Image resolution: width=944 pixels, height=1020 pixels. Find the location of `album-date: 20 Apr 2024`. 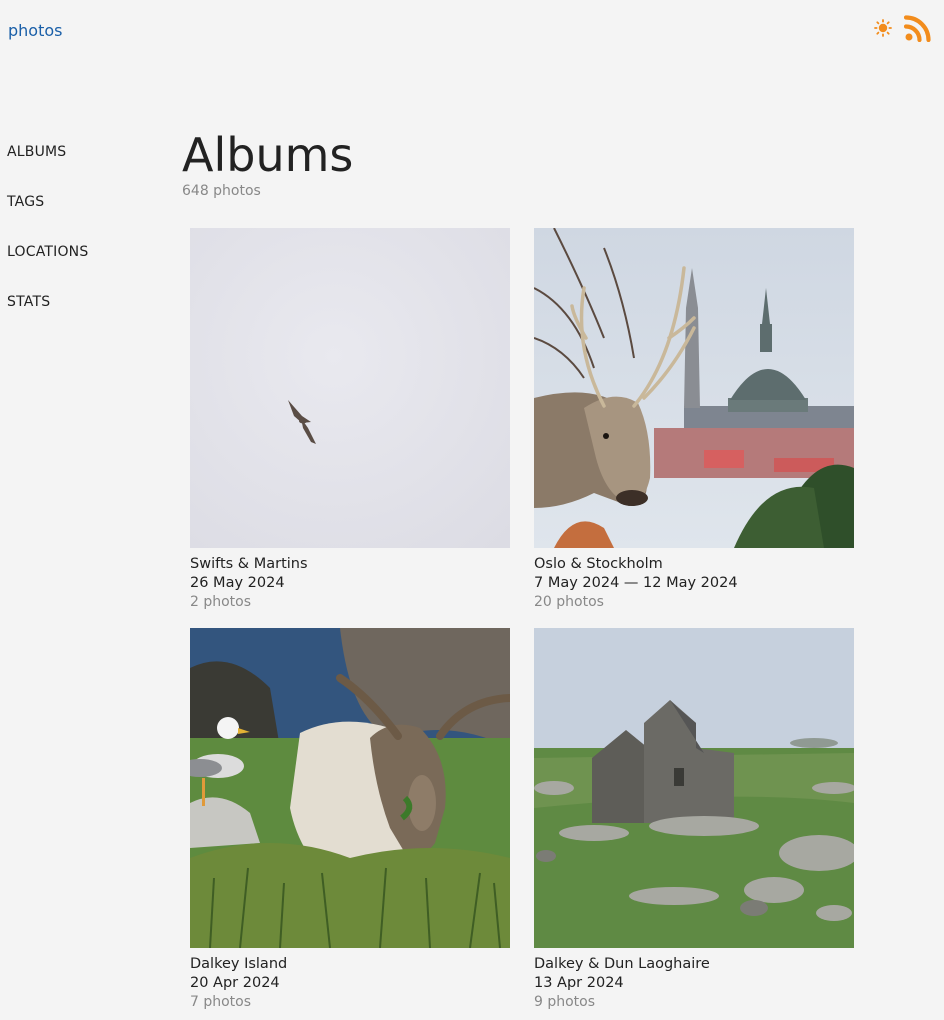

album-date: 20 Apr 2024 is located at coordinates (235, 983).